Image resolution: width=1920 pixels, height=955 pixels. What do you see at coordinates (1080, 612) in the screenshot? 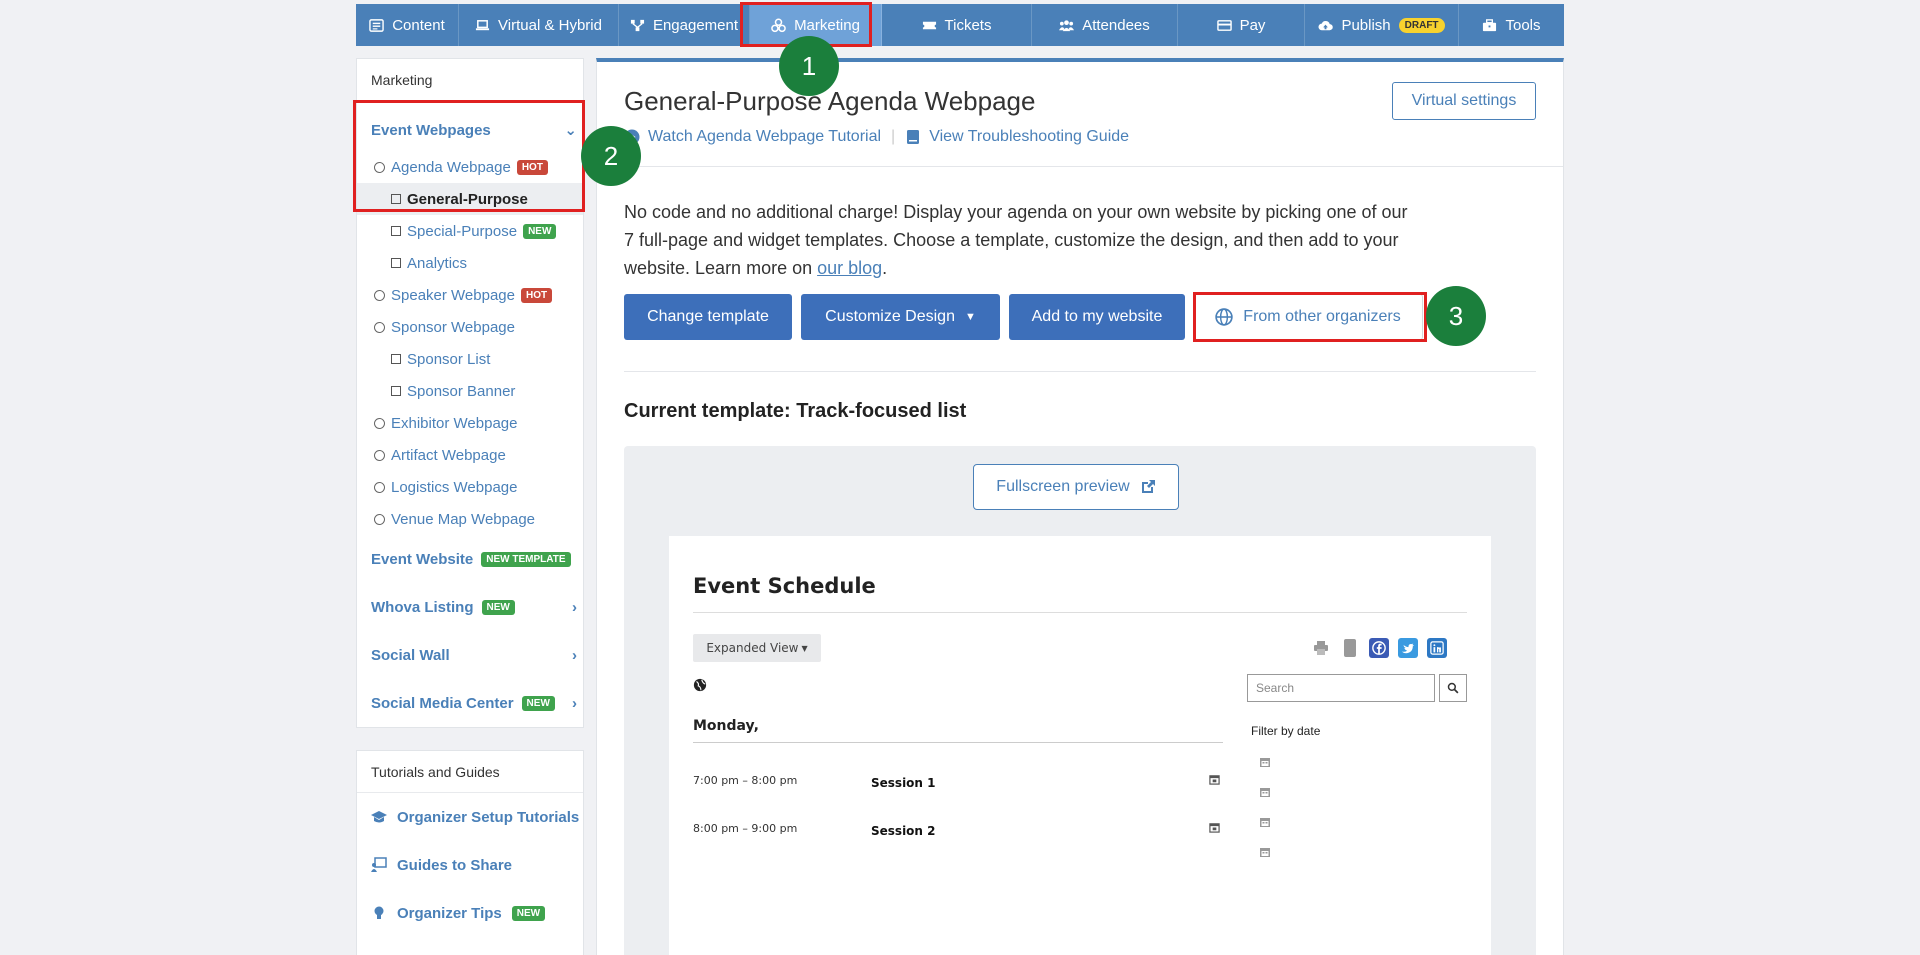
I see `schedule-divider` at bounding box center [1080, 612].